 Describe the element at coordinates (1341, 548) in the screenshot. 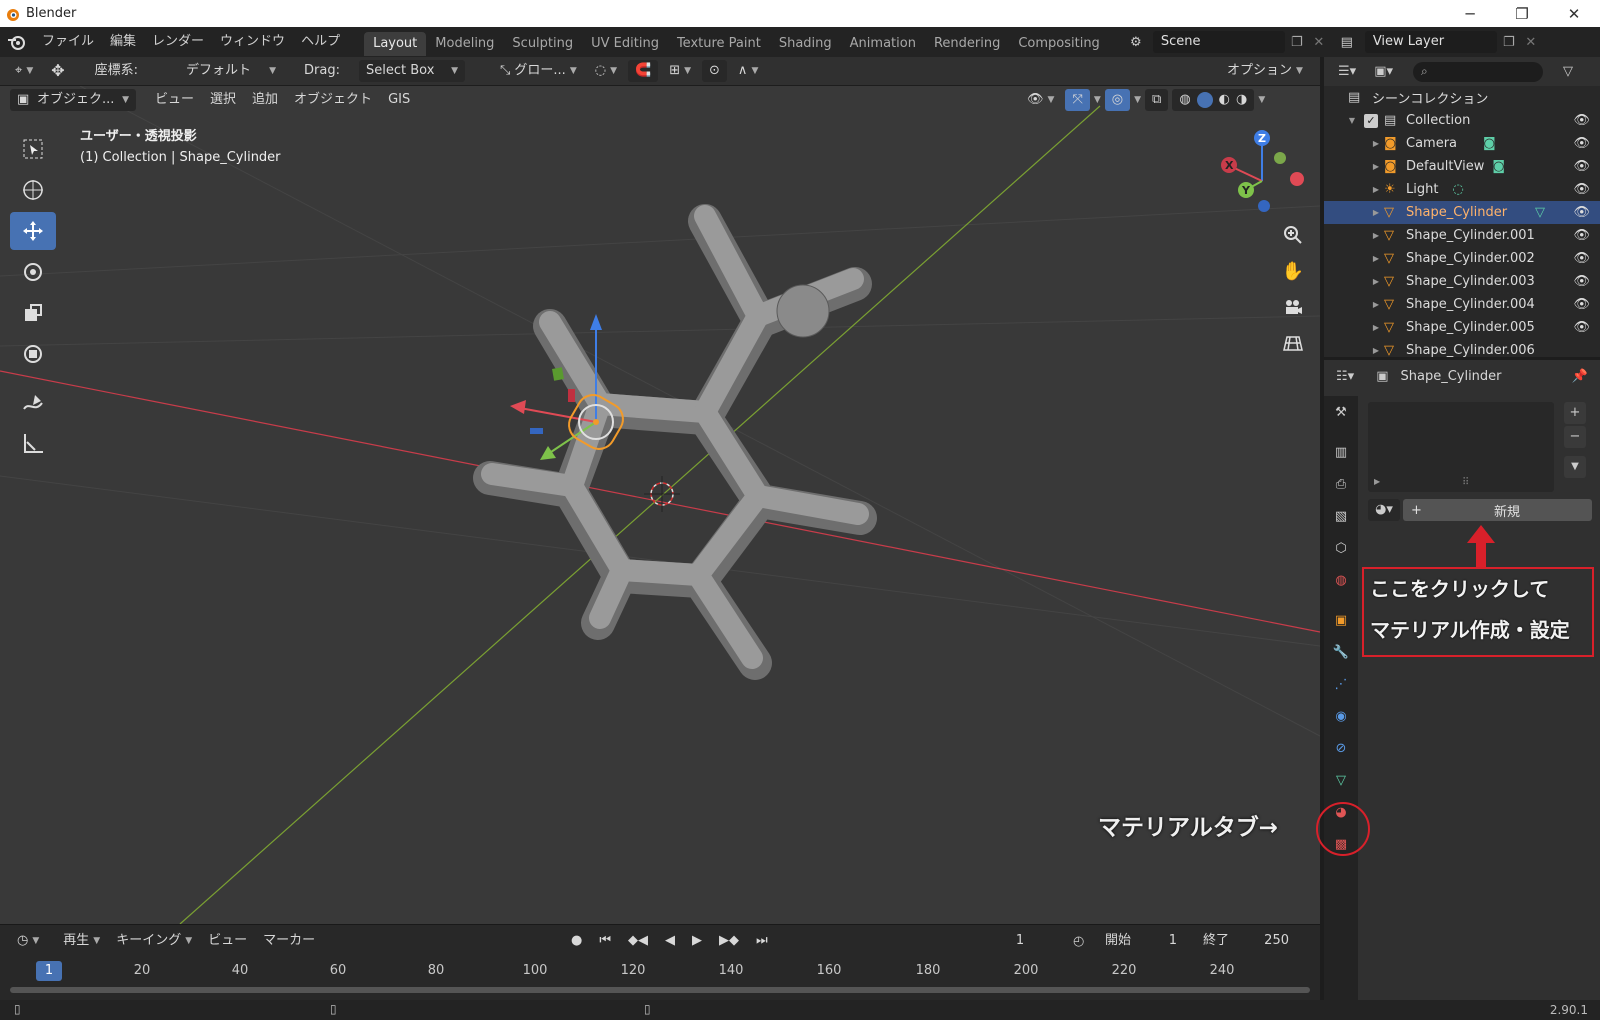

I see `tab-scene-icon: ⬡` at that location.